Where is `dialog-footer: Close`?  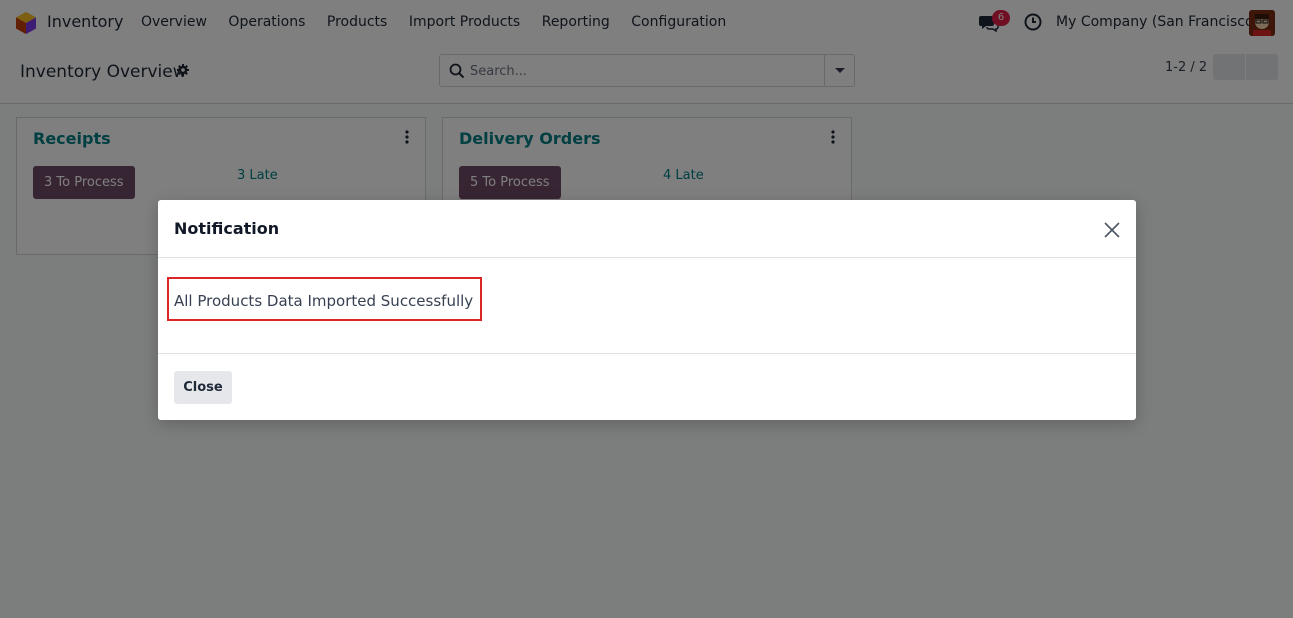 dialog-footer: Close is located at coordinates (647, 387).